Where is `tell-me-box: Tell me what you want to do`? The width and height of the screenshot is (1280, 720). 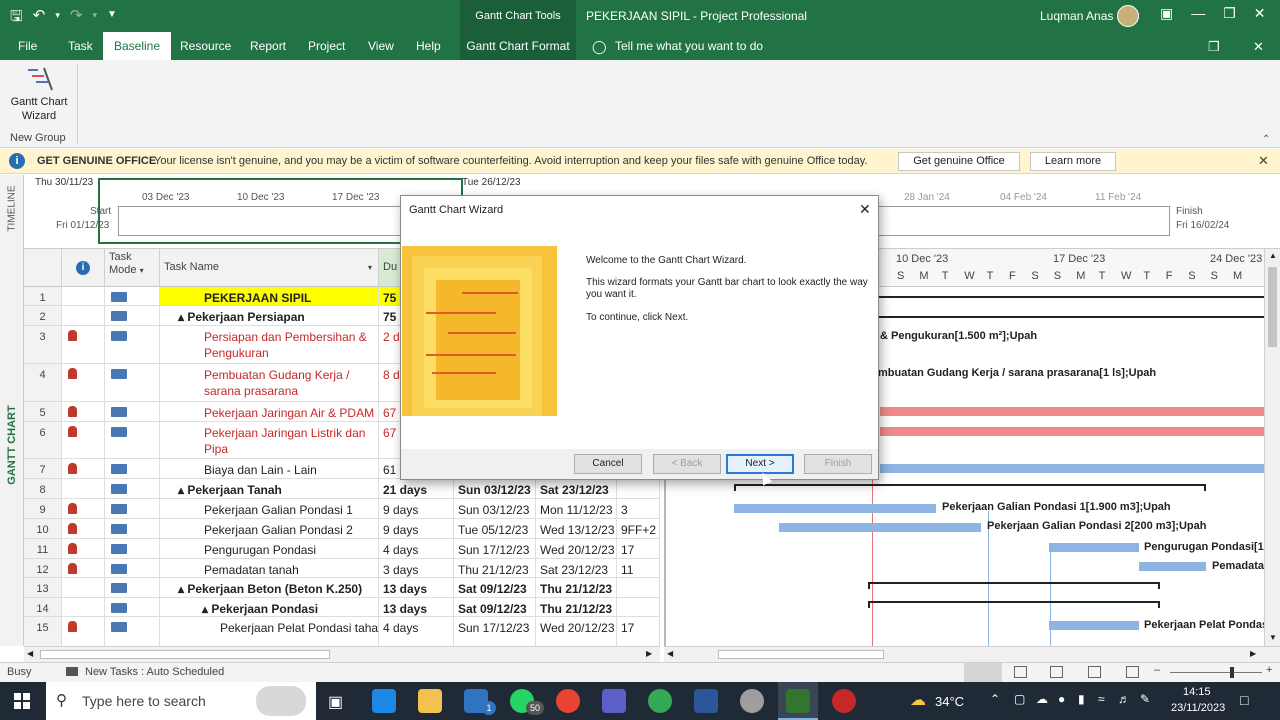 tell-me-box: Tell me what you want to do is located at coordinates (689, 46).